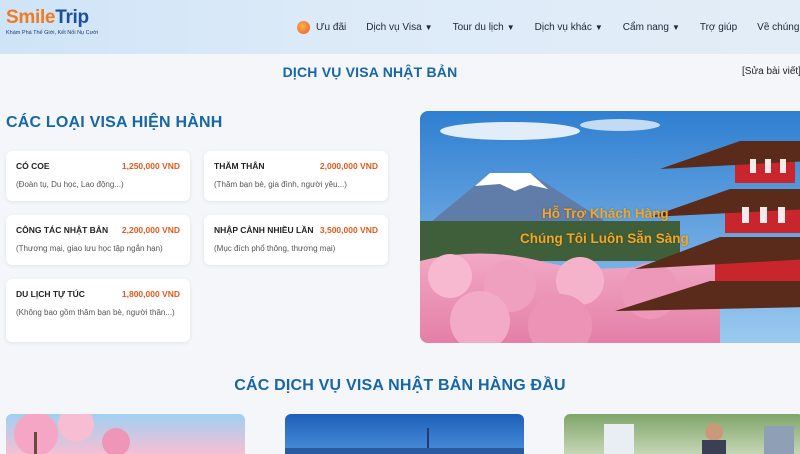  I want to click on visa-card-price: 2,200,000 VND, so click(150, 230).